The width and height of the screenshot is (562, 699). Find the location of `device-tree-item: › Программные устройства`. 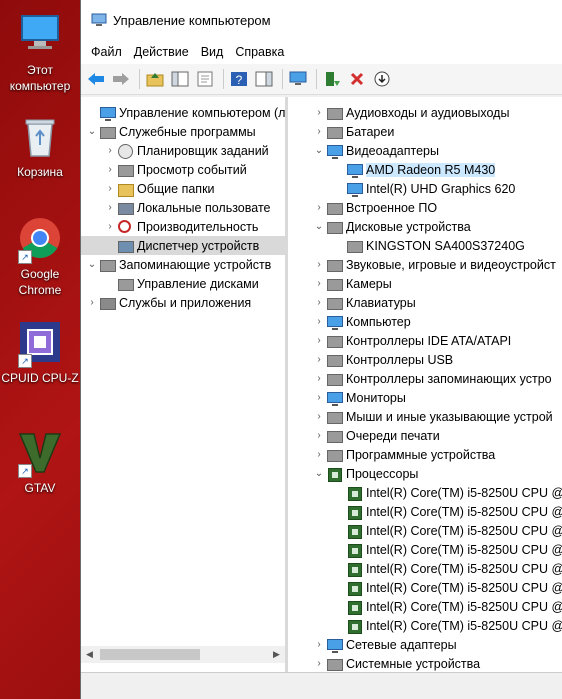

device-tree-item: › Программные устройства is located at coordinates (425, 454).